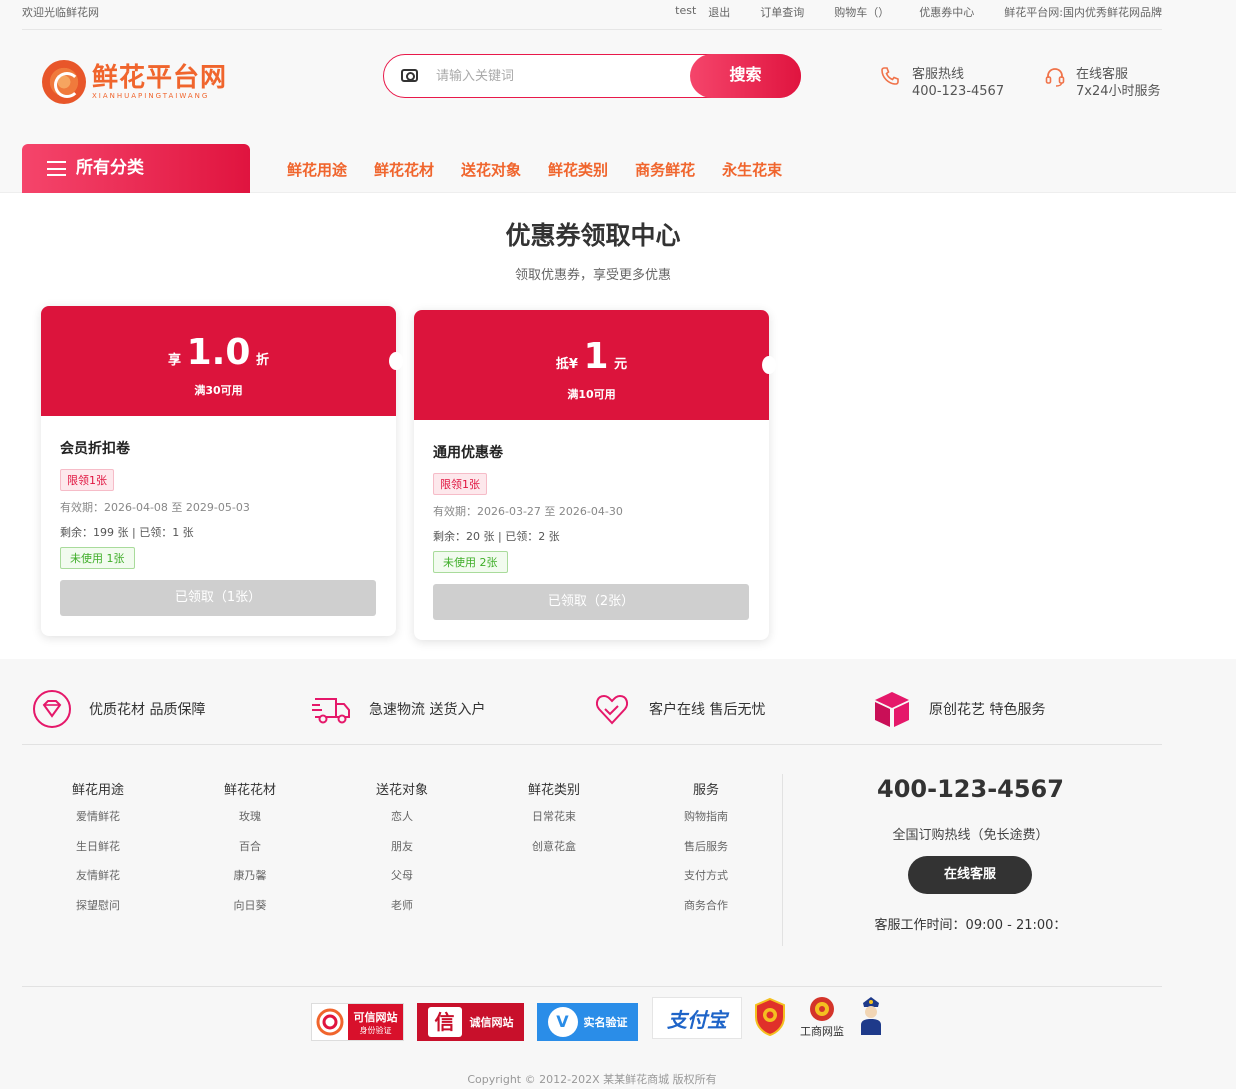  Describe the element at coordinates (250, 912) in the screenshot. I see `footer-link: 向日葵` at that location.